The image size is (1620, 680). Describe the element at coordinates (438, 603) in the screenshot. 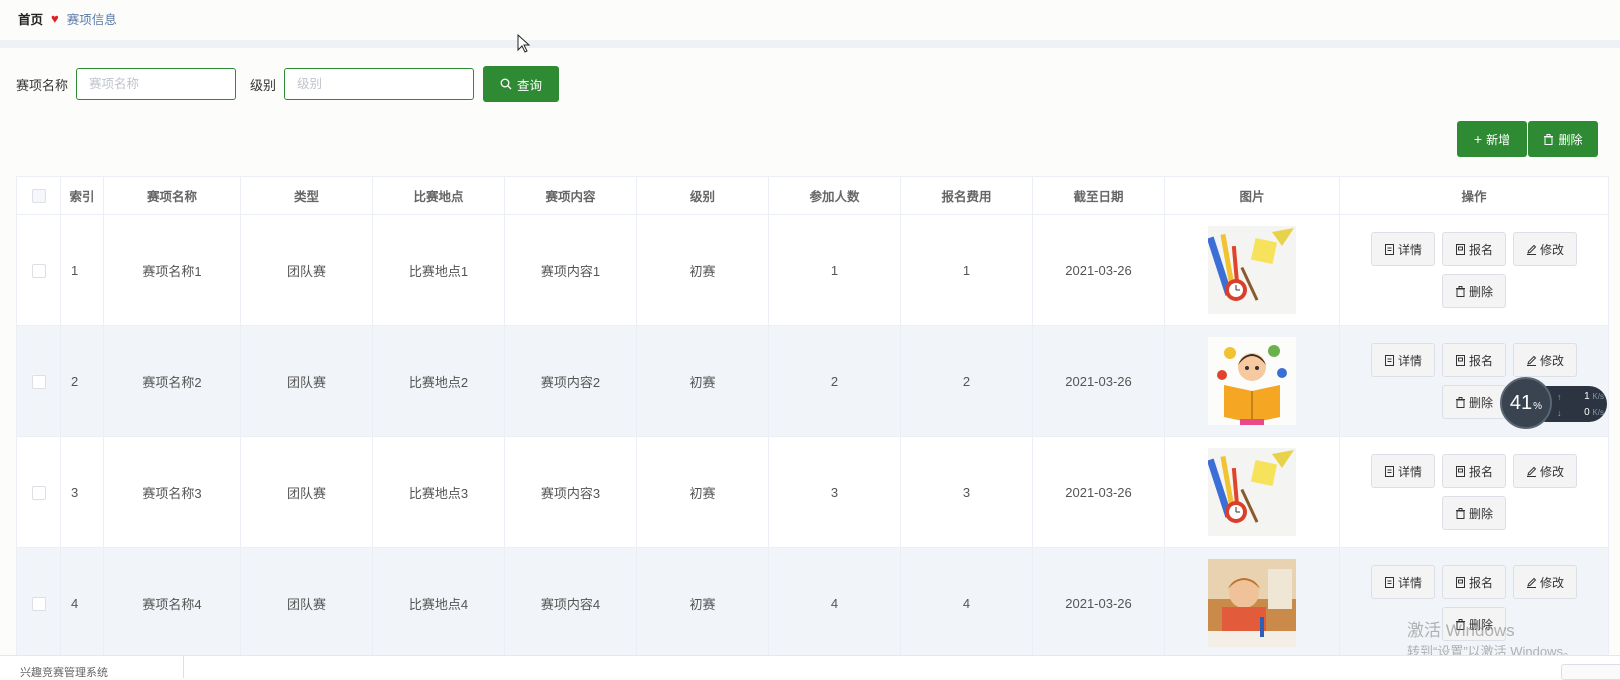

I see `cell-location: 比赛地点4` at that location.